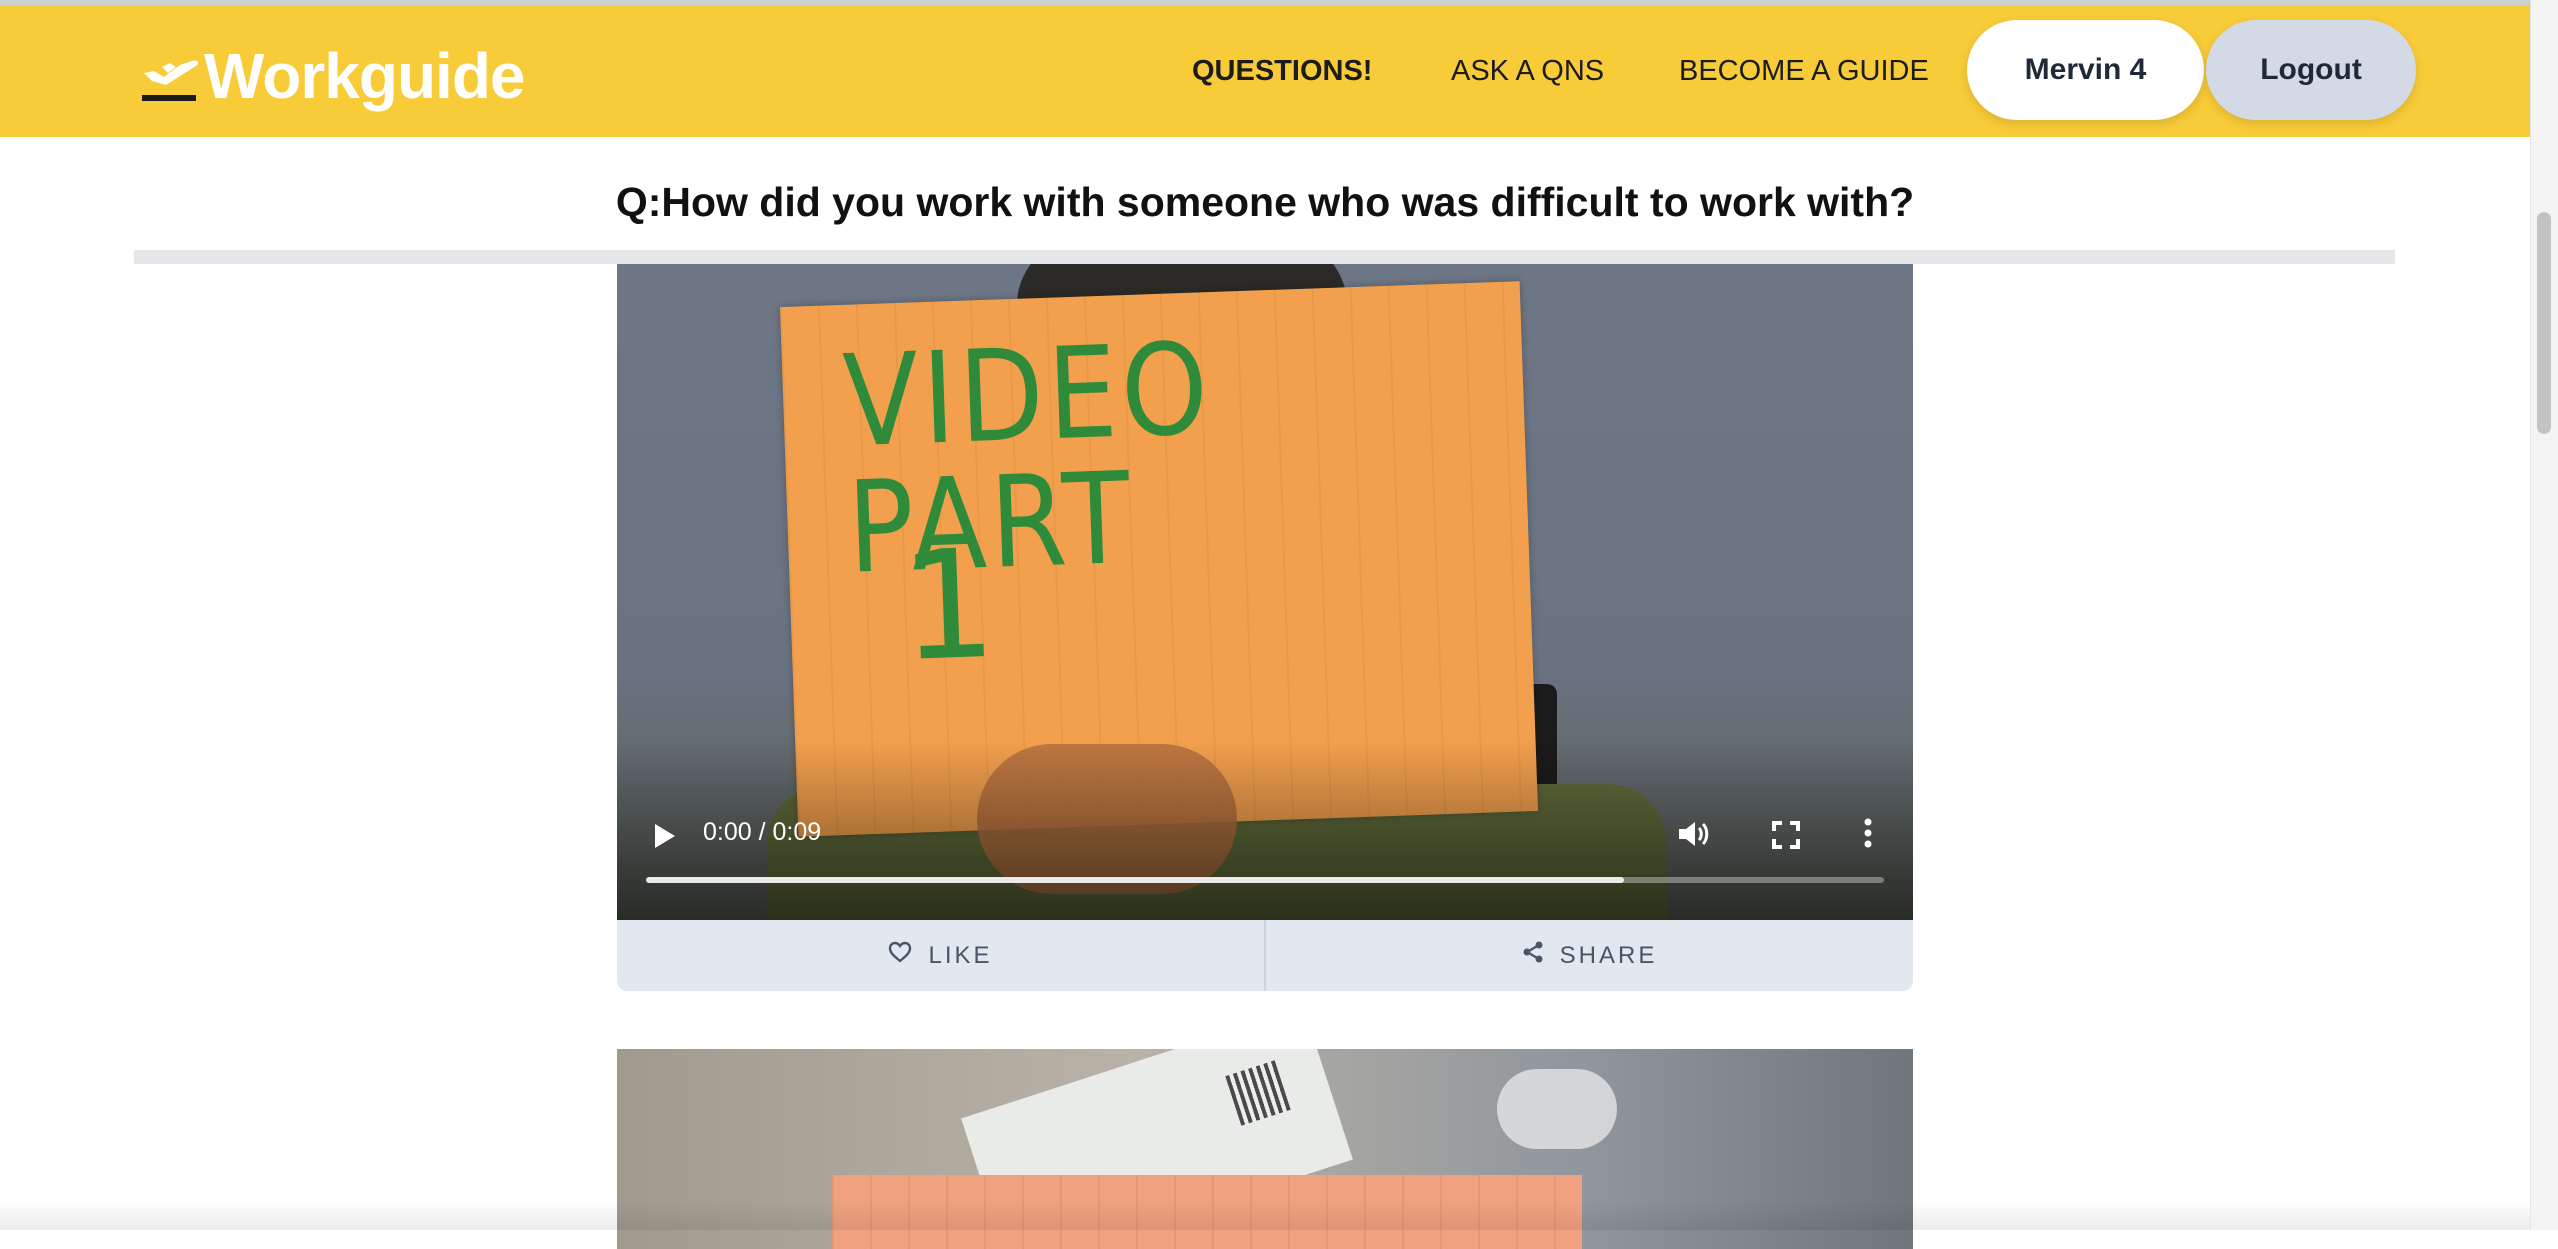 The image size is (2558, 1249). I want to click on scrollbar-thumb, so click(2544, 323).